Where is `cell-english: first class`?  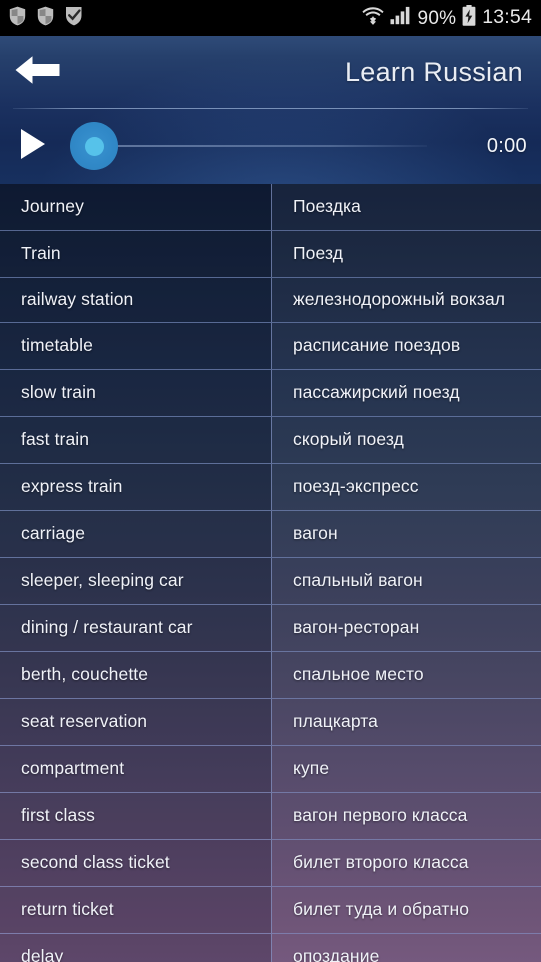 cell-english: first class is located at coordinates (136, 816).